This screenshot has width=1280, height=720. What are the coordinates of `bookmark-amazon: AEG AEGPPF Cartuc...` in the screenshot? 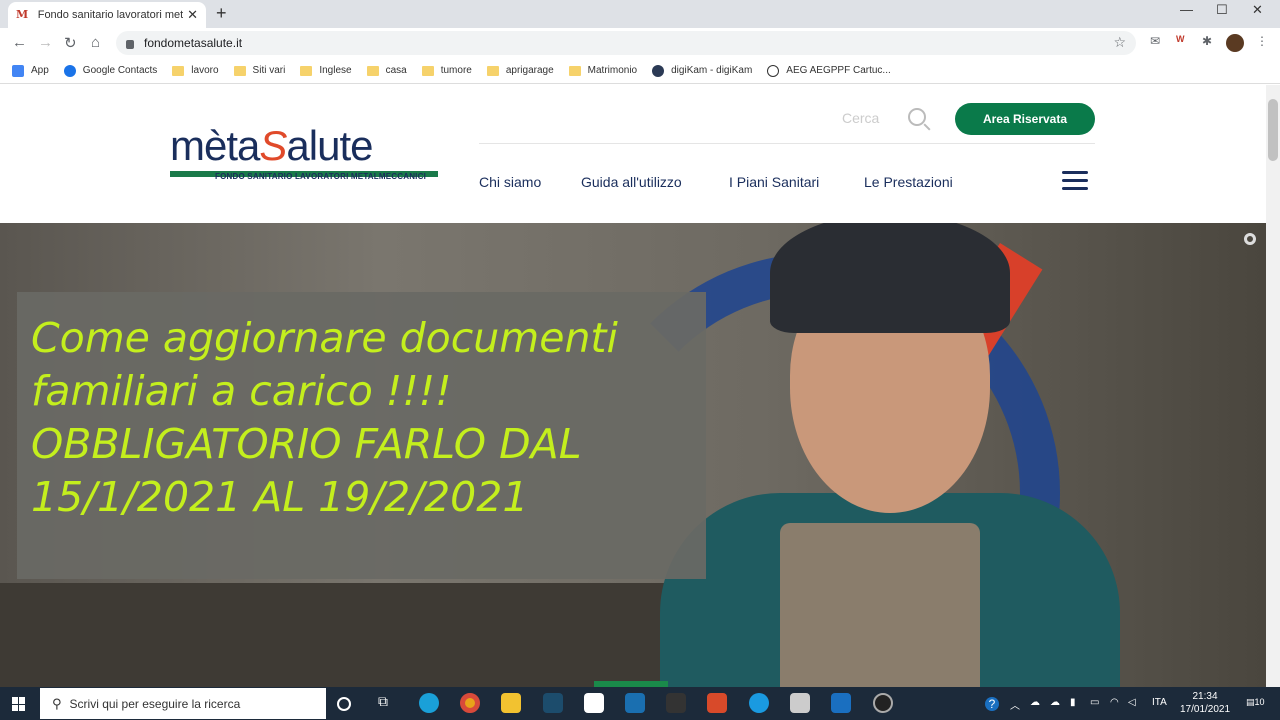 It's located at (829, 70).